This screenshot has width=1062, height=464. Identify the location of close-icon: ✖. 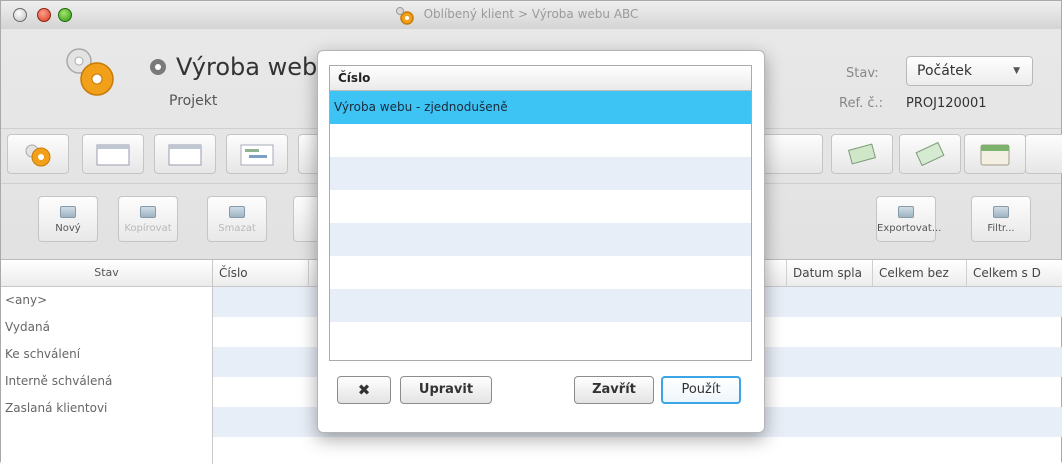
(364, 390).